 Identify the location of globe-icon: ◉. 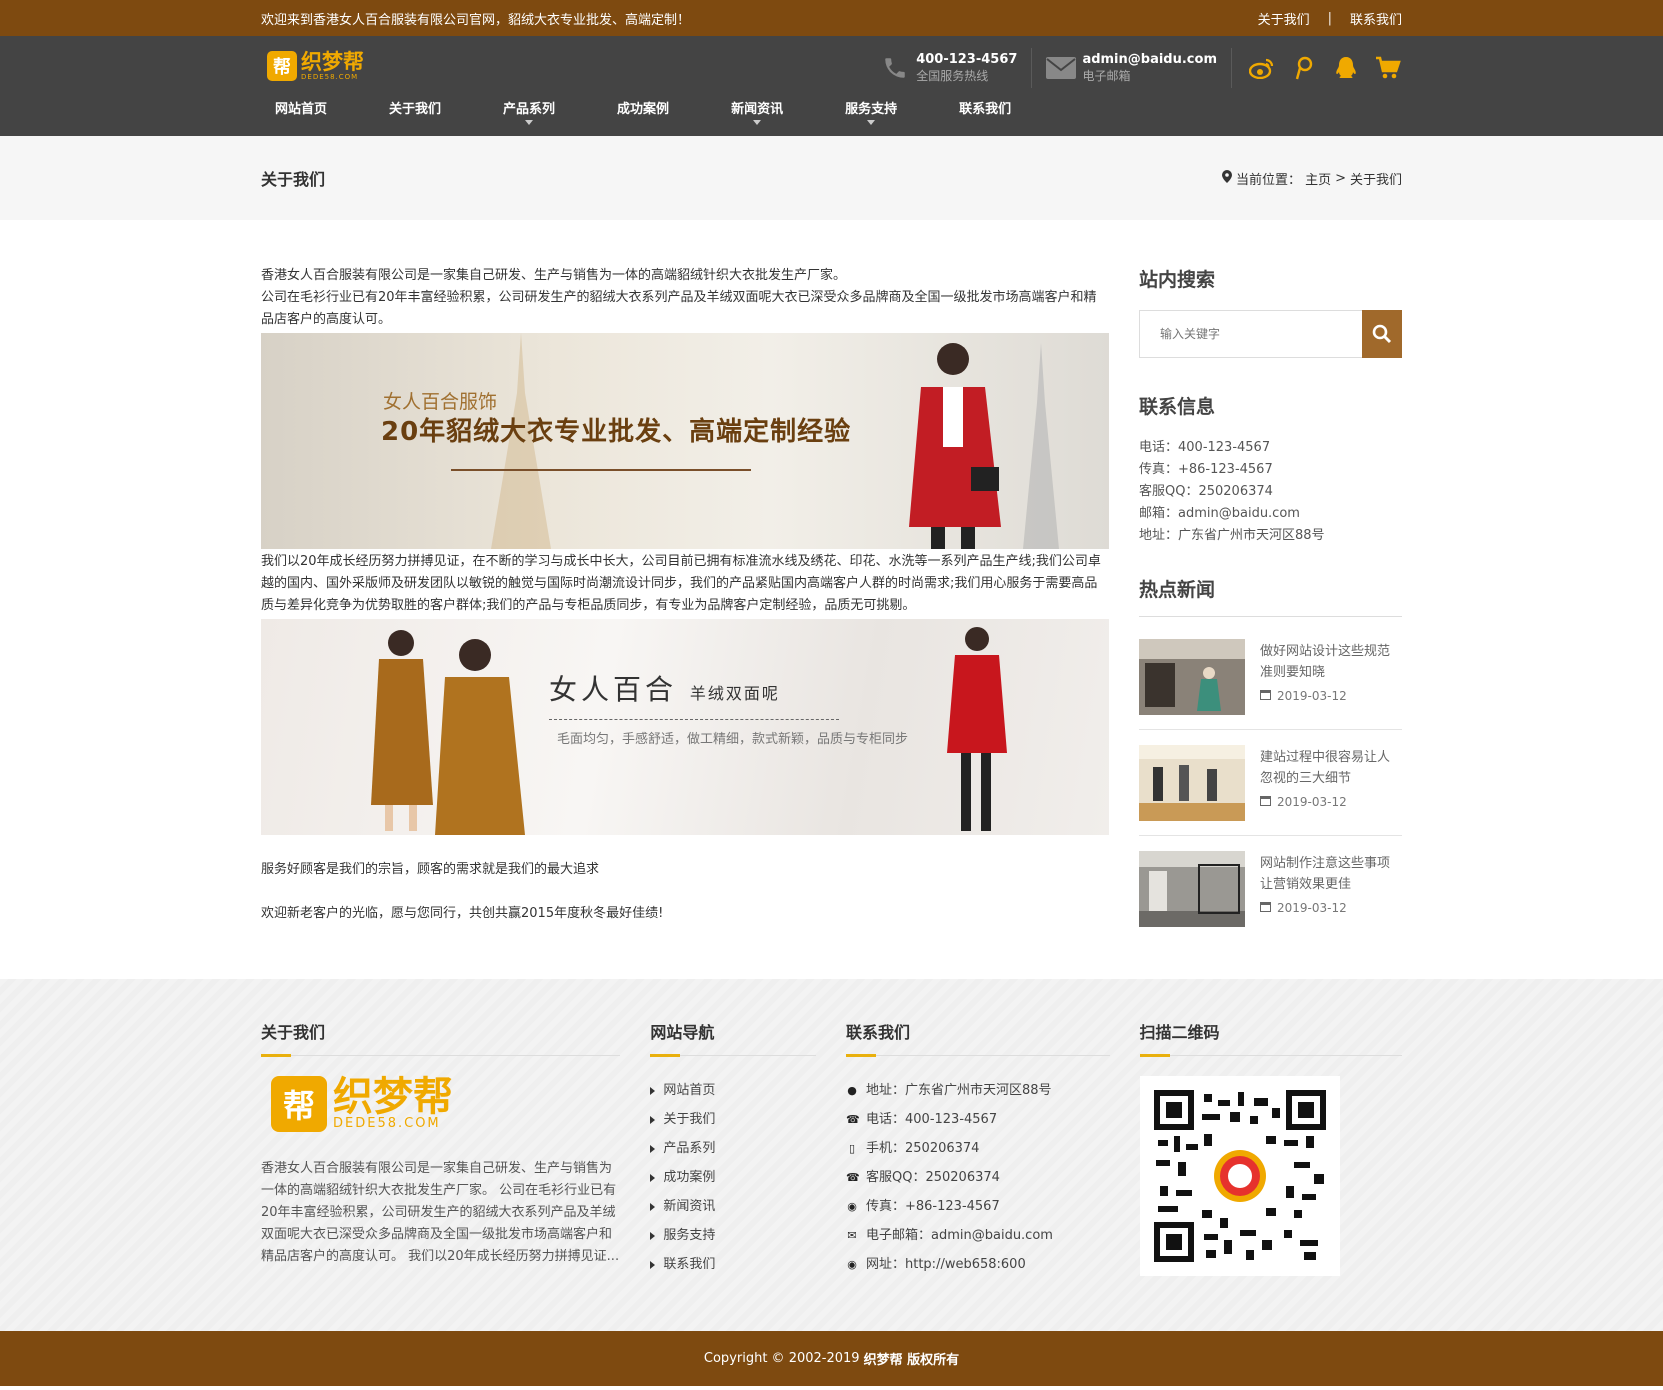
(852, 1264).